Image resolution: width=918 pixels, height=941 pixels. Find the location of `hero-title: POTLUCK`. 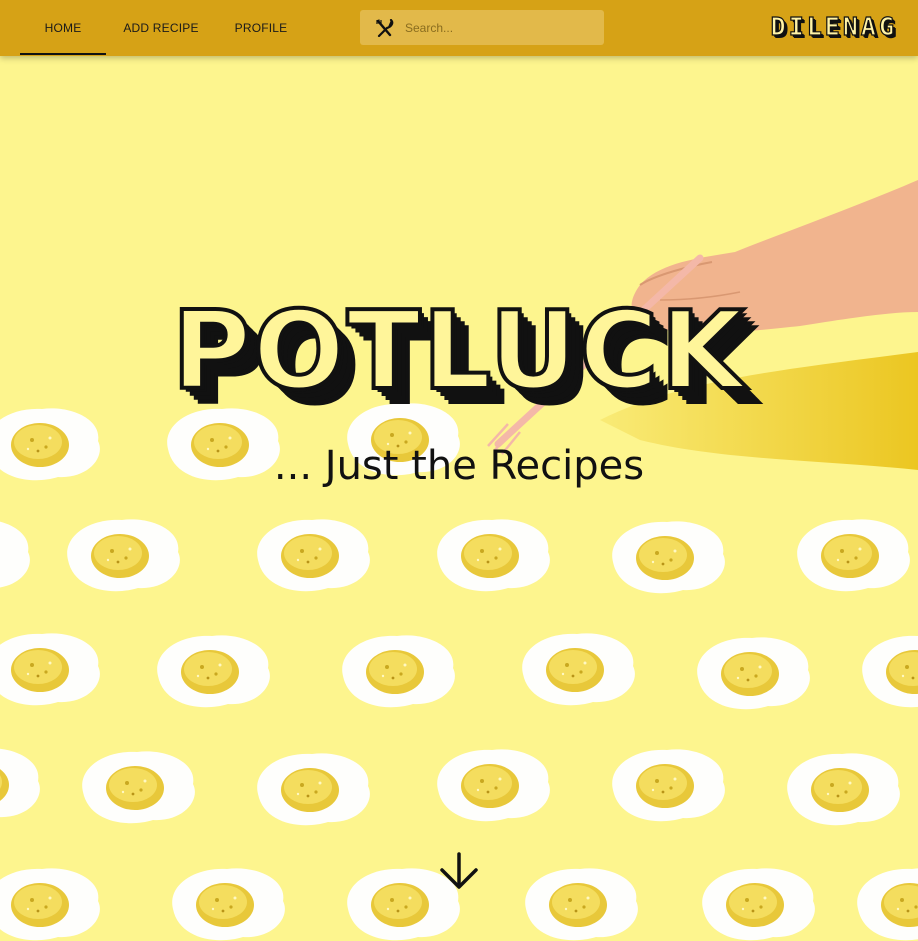

hero-title: POTLUCK is located at coordinates (458, 351).